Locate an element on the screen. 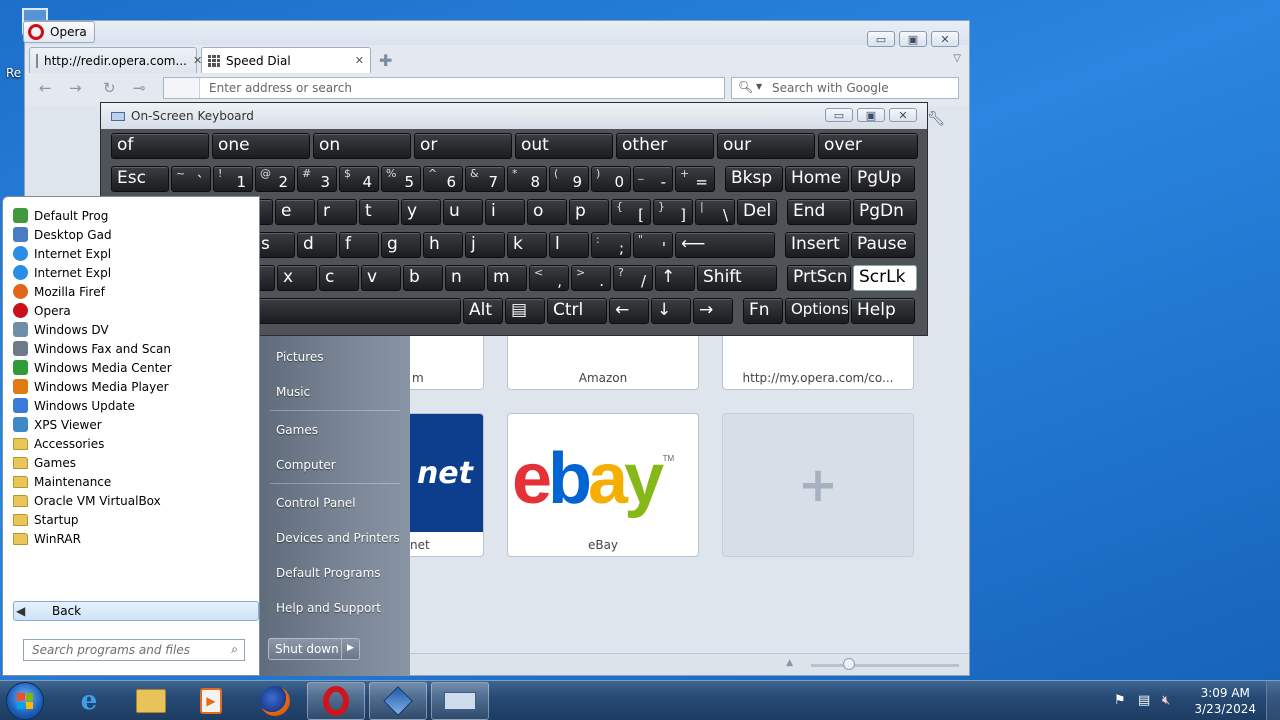  osk-key-alt: Alt is located at coordinates (483, 311).